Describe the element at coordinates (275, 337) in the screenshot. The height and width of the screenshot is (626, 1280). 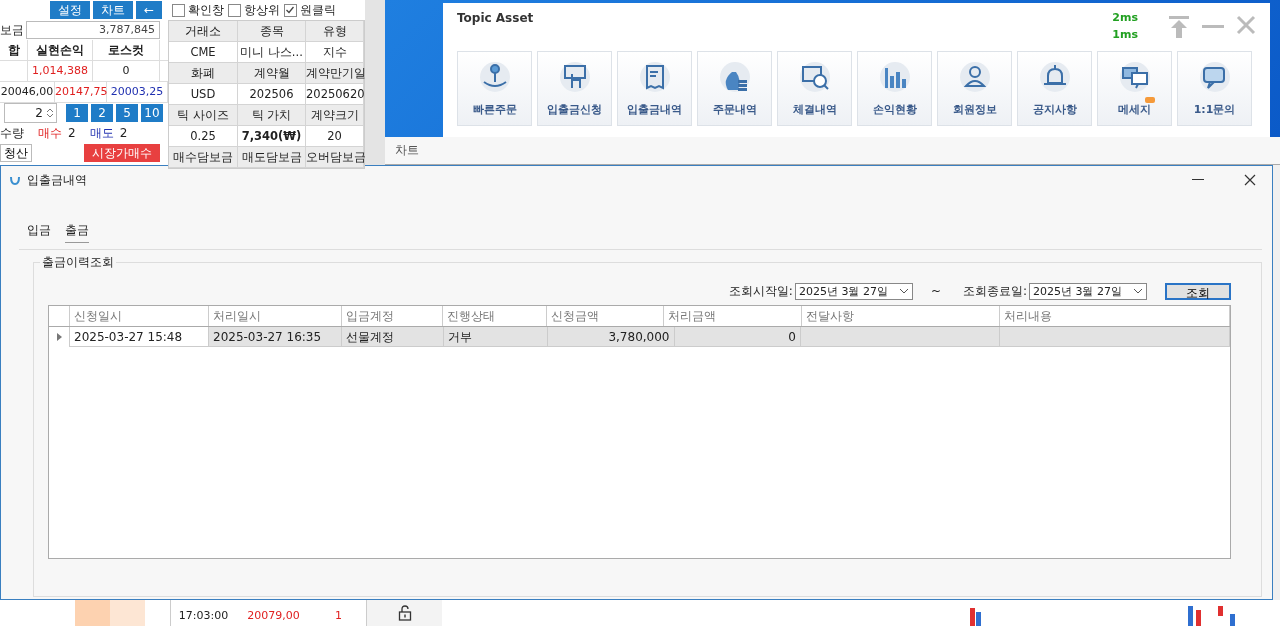
I see `table-cell: 2025-03-27 16:35` at that location.